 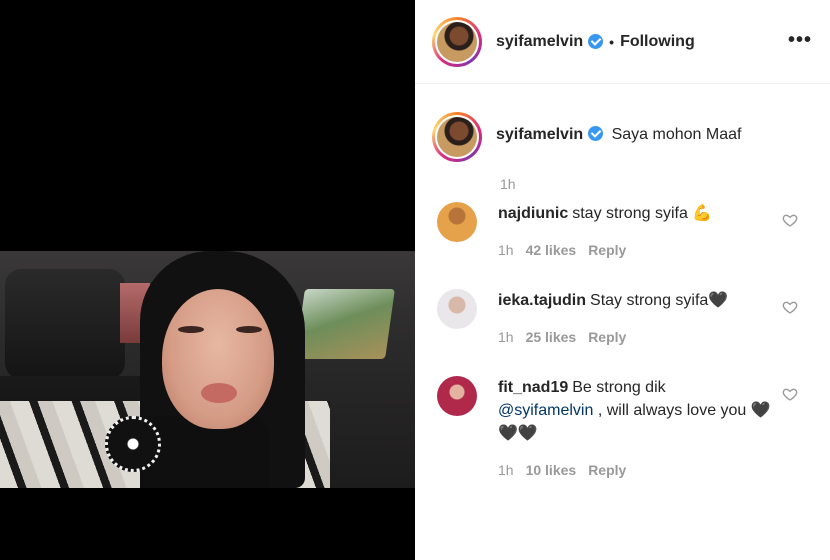 I want to click on comment-username: fit_nad19, so click(x=533, y=387).